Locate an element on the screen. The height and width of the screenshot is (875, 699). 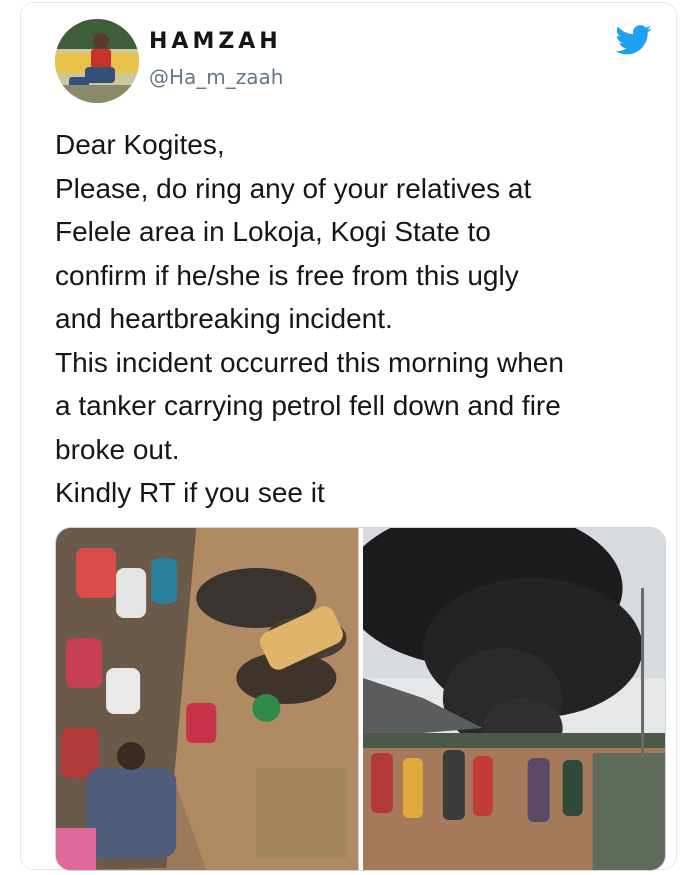
tweet-text-line: broke out. is located at coordinates (117, 449).